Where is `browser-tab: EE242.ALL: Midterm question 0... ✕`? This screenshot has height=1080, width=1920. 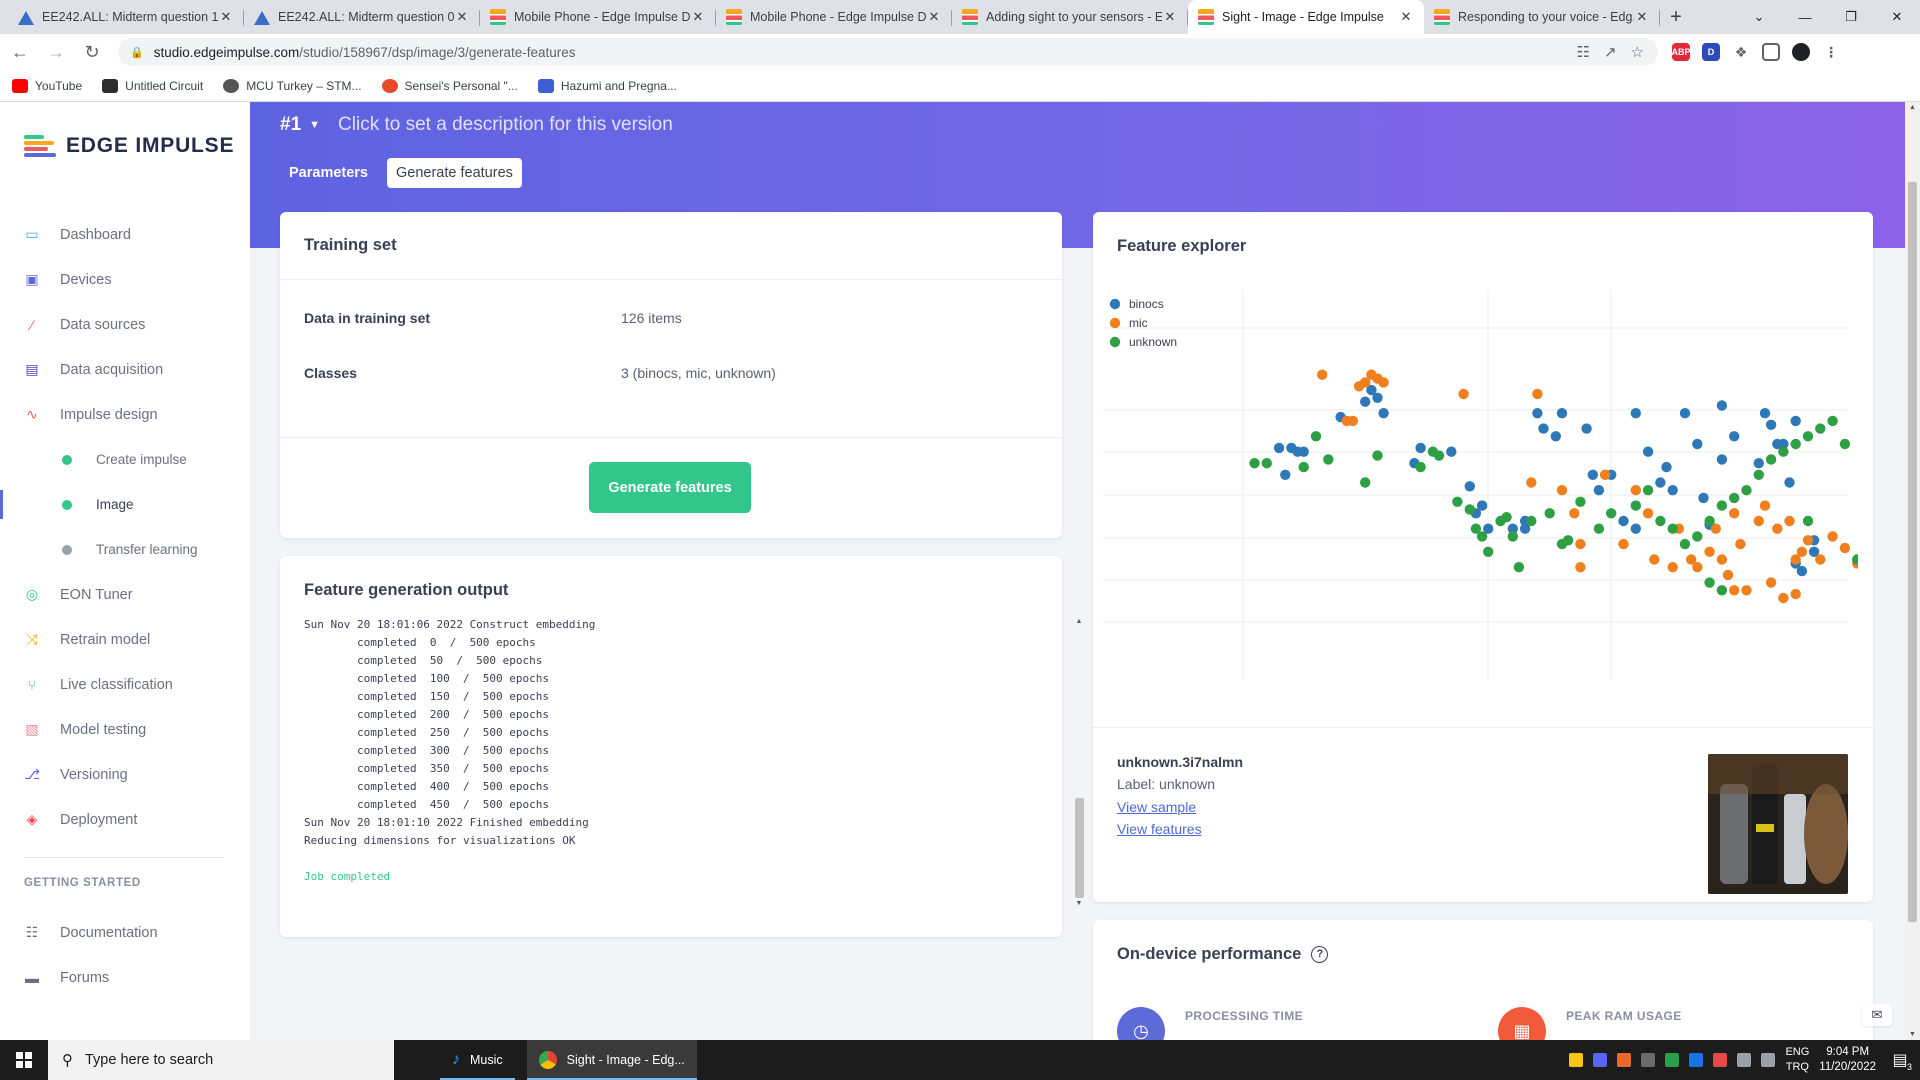
browser-tab: EE242.ALL: Midterm question 0... ✕ is located at coordinates (362, 17).